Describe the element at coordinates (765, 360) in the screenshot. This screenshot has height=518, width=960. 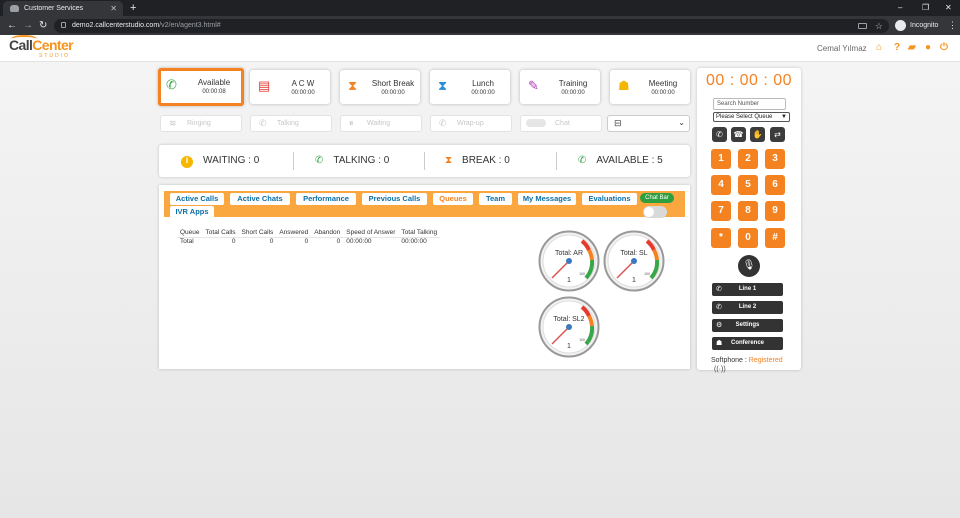
I see `softphone-status-value: Registered` at that location.